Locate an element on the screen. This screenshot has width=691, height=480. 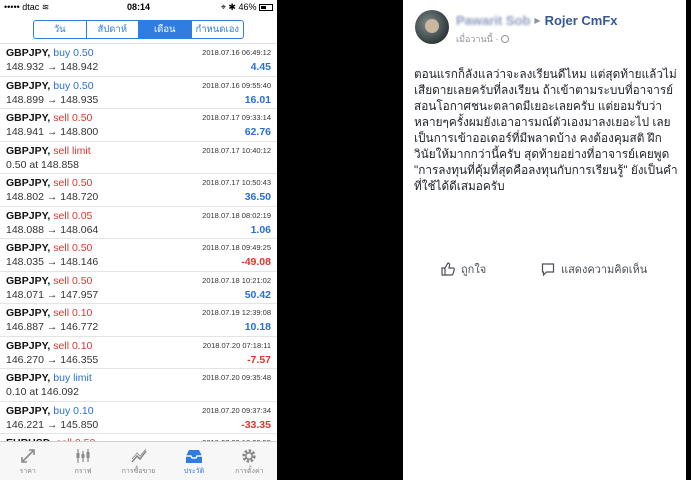
trade-prices: 148.941 → 148.800 is located at coordinates (52, 132).